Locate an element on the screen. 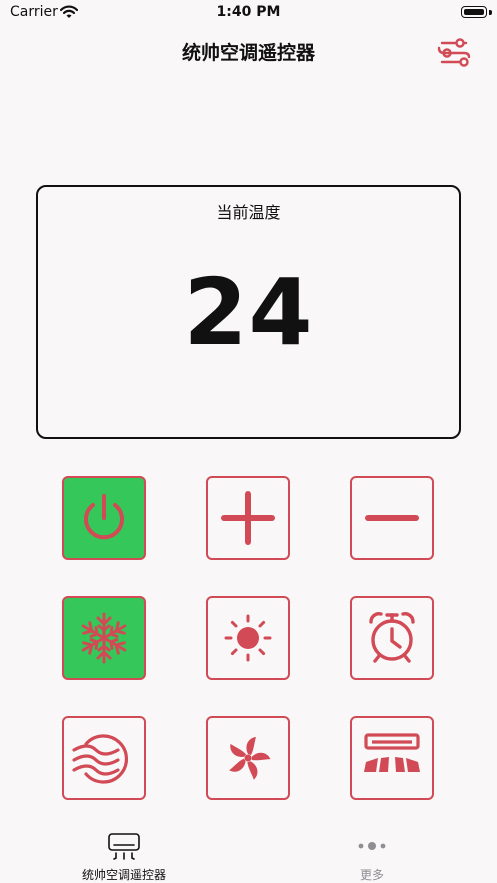 The image size is (497, 883). more-dots-icon is located at coordinates (372, 846).